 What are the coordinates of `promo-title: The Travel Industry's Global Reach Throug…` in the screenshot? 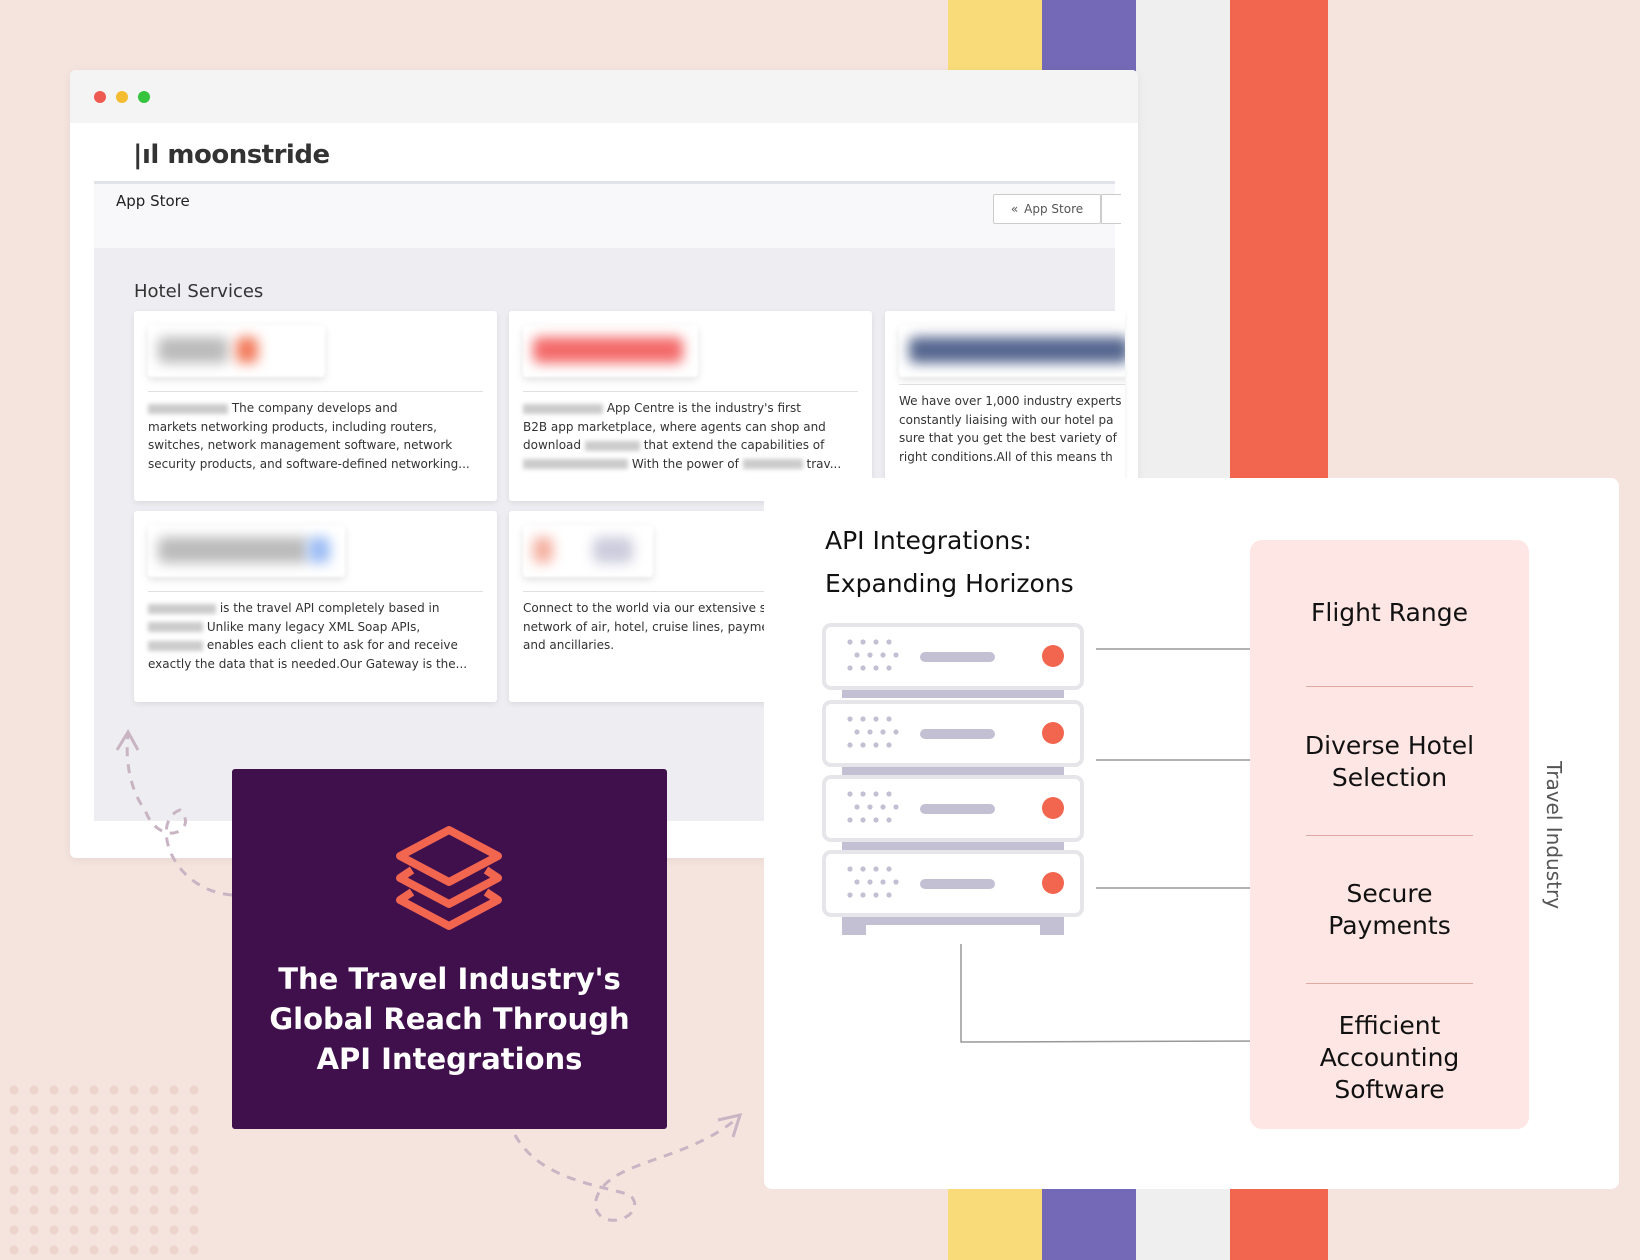 It's located at (449, 1019).